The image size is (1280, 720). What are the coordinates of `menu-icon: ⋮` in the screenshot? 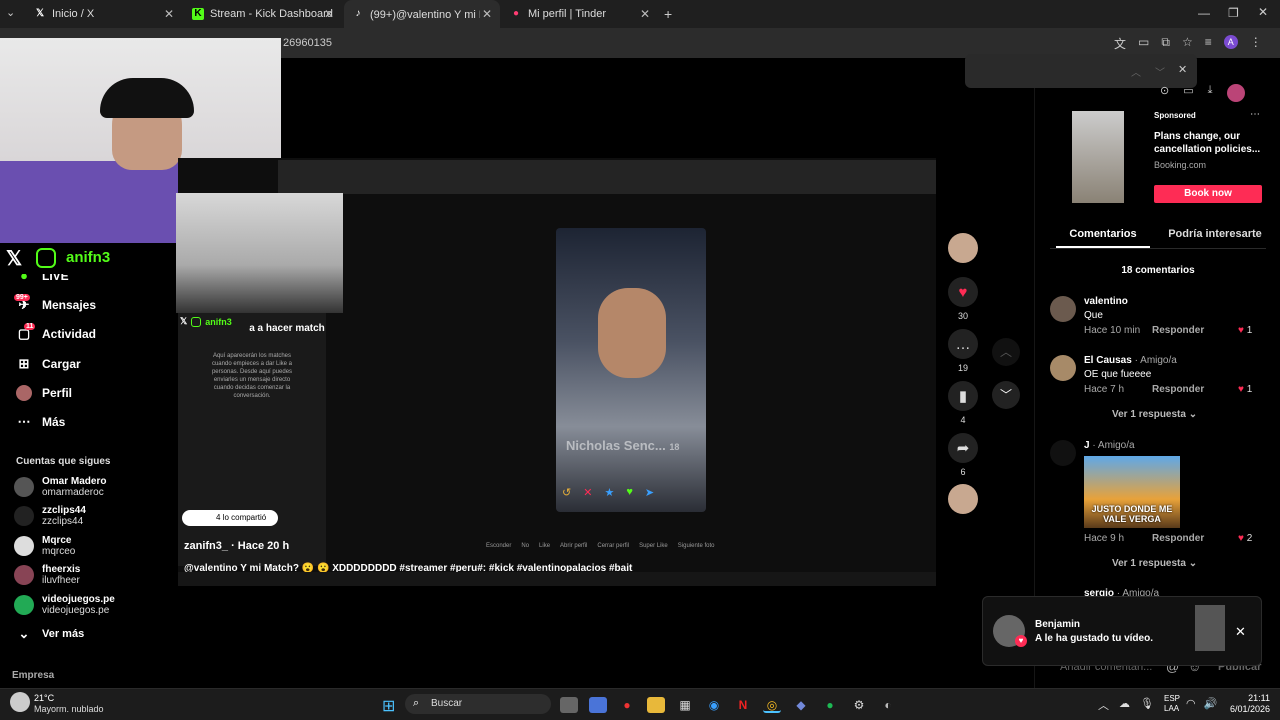 It's located at (1256, 43).